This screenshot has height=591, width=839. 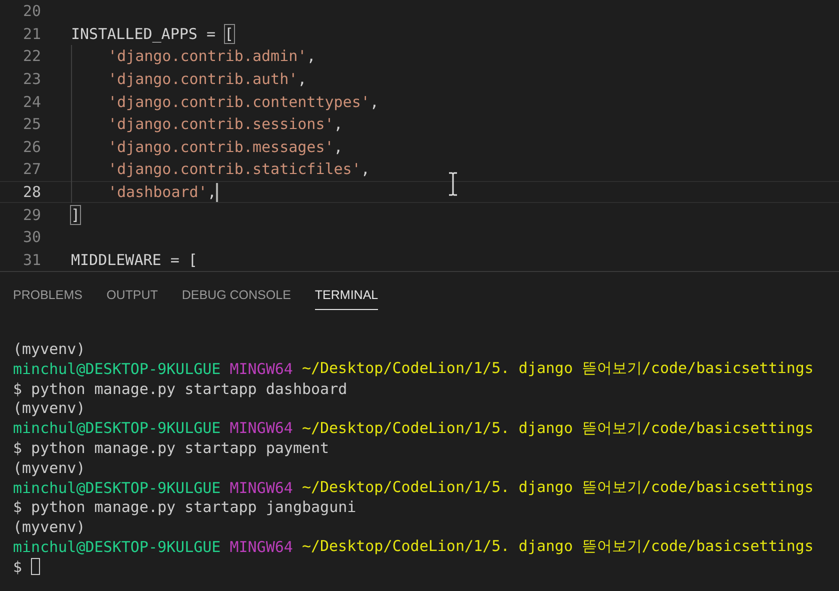 What do you see at coordinates (75, 215) in the screenshot?
I see `code-bracket: ]` at bounding box center [75, 215].